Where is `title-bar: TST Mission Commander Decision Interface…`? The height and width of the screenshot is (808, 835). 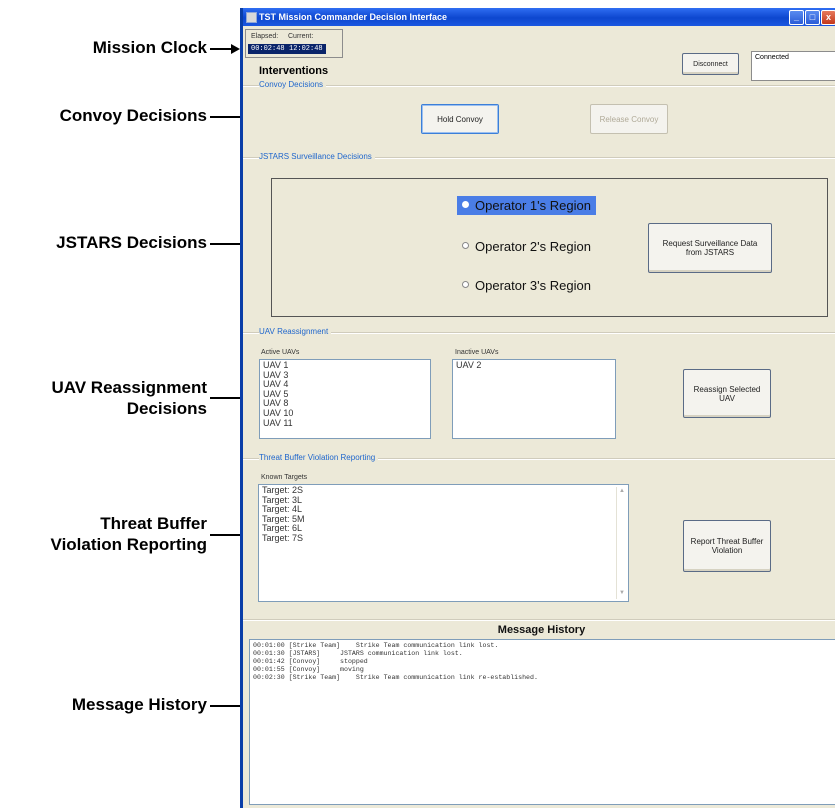 title-bar: TST Mission Commander Decision Interface… is located at coordinates (539, 17).